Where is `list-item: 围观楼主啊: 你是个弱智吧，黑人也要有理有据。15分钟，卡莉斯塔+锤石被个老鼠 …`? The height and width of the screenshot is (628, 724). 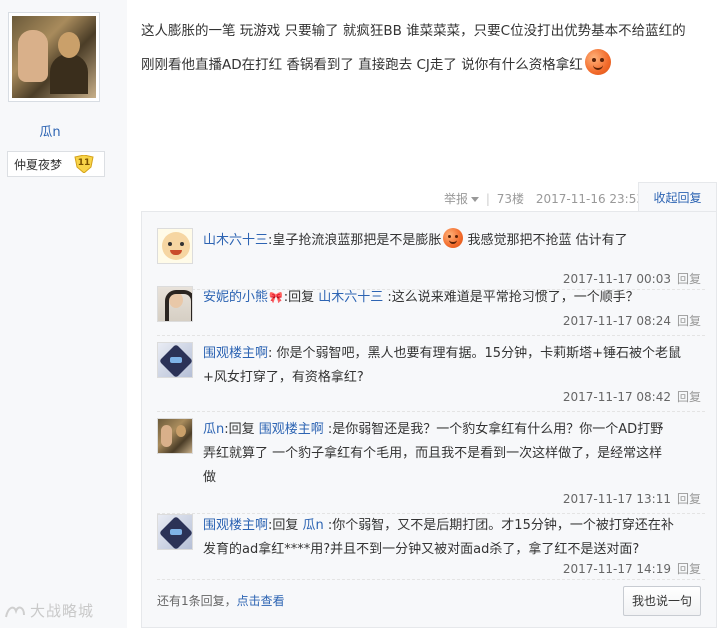 list-item: 围观楼主啊: 你是个弱智吧，黑人也要有理有据。15分钟，卡莉斯塔+锤石被个老鼠 … is located at coordinates (431, 377).